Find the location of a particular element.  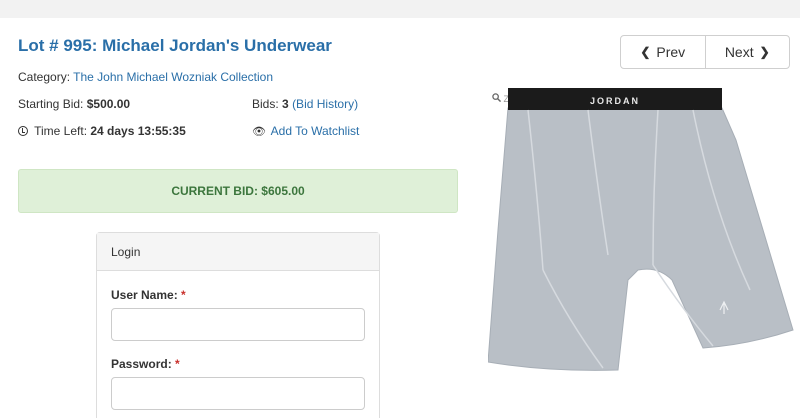

password-label-row: Password: * is located at coordinates (145, 364).